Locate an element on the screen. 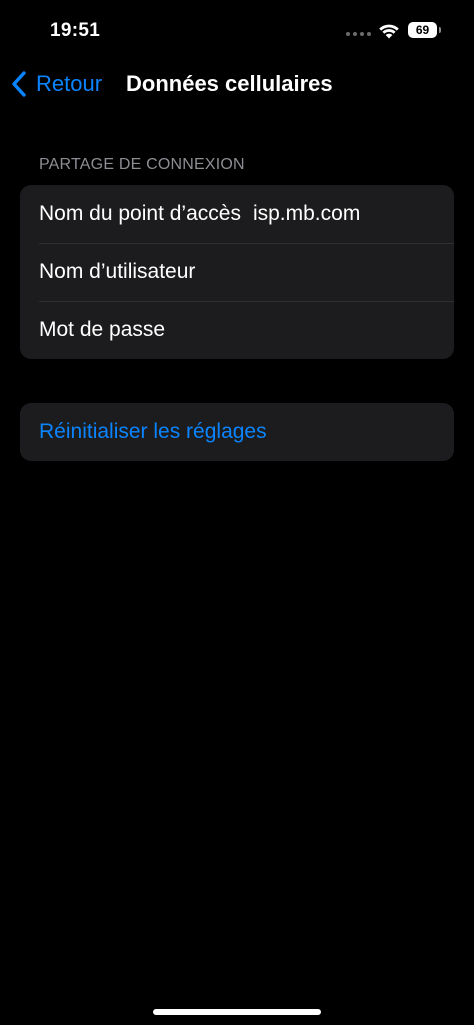 The height and width of the screenshot is (1025, 474). apn-value: isp.mb.com is located at coordinates (306, 214).